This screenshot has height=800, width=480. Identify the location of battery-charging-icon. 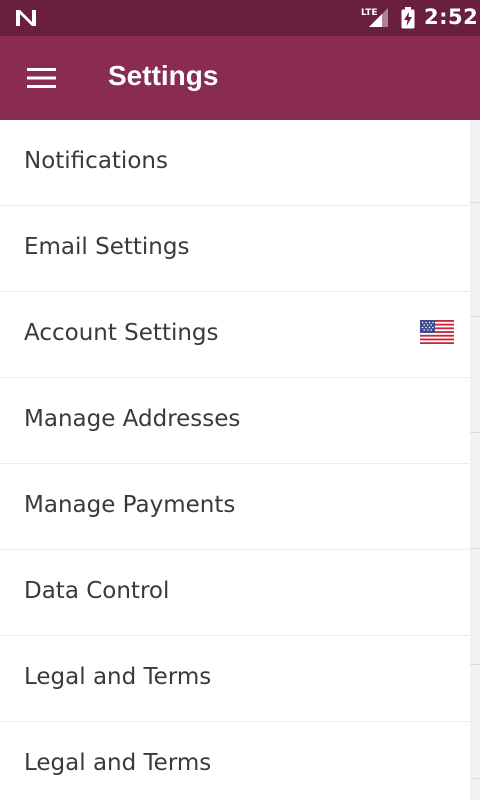
(408, 18).